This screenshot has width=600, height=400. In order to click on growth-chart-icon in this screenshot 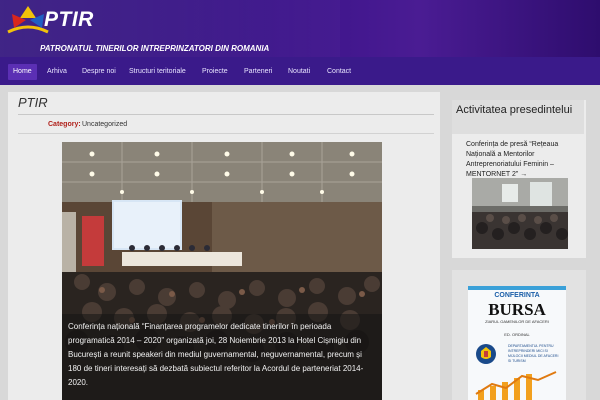, I will do `click(516, 385)`.